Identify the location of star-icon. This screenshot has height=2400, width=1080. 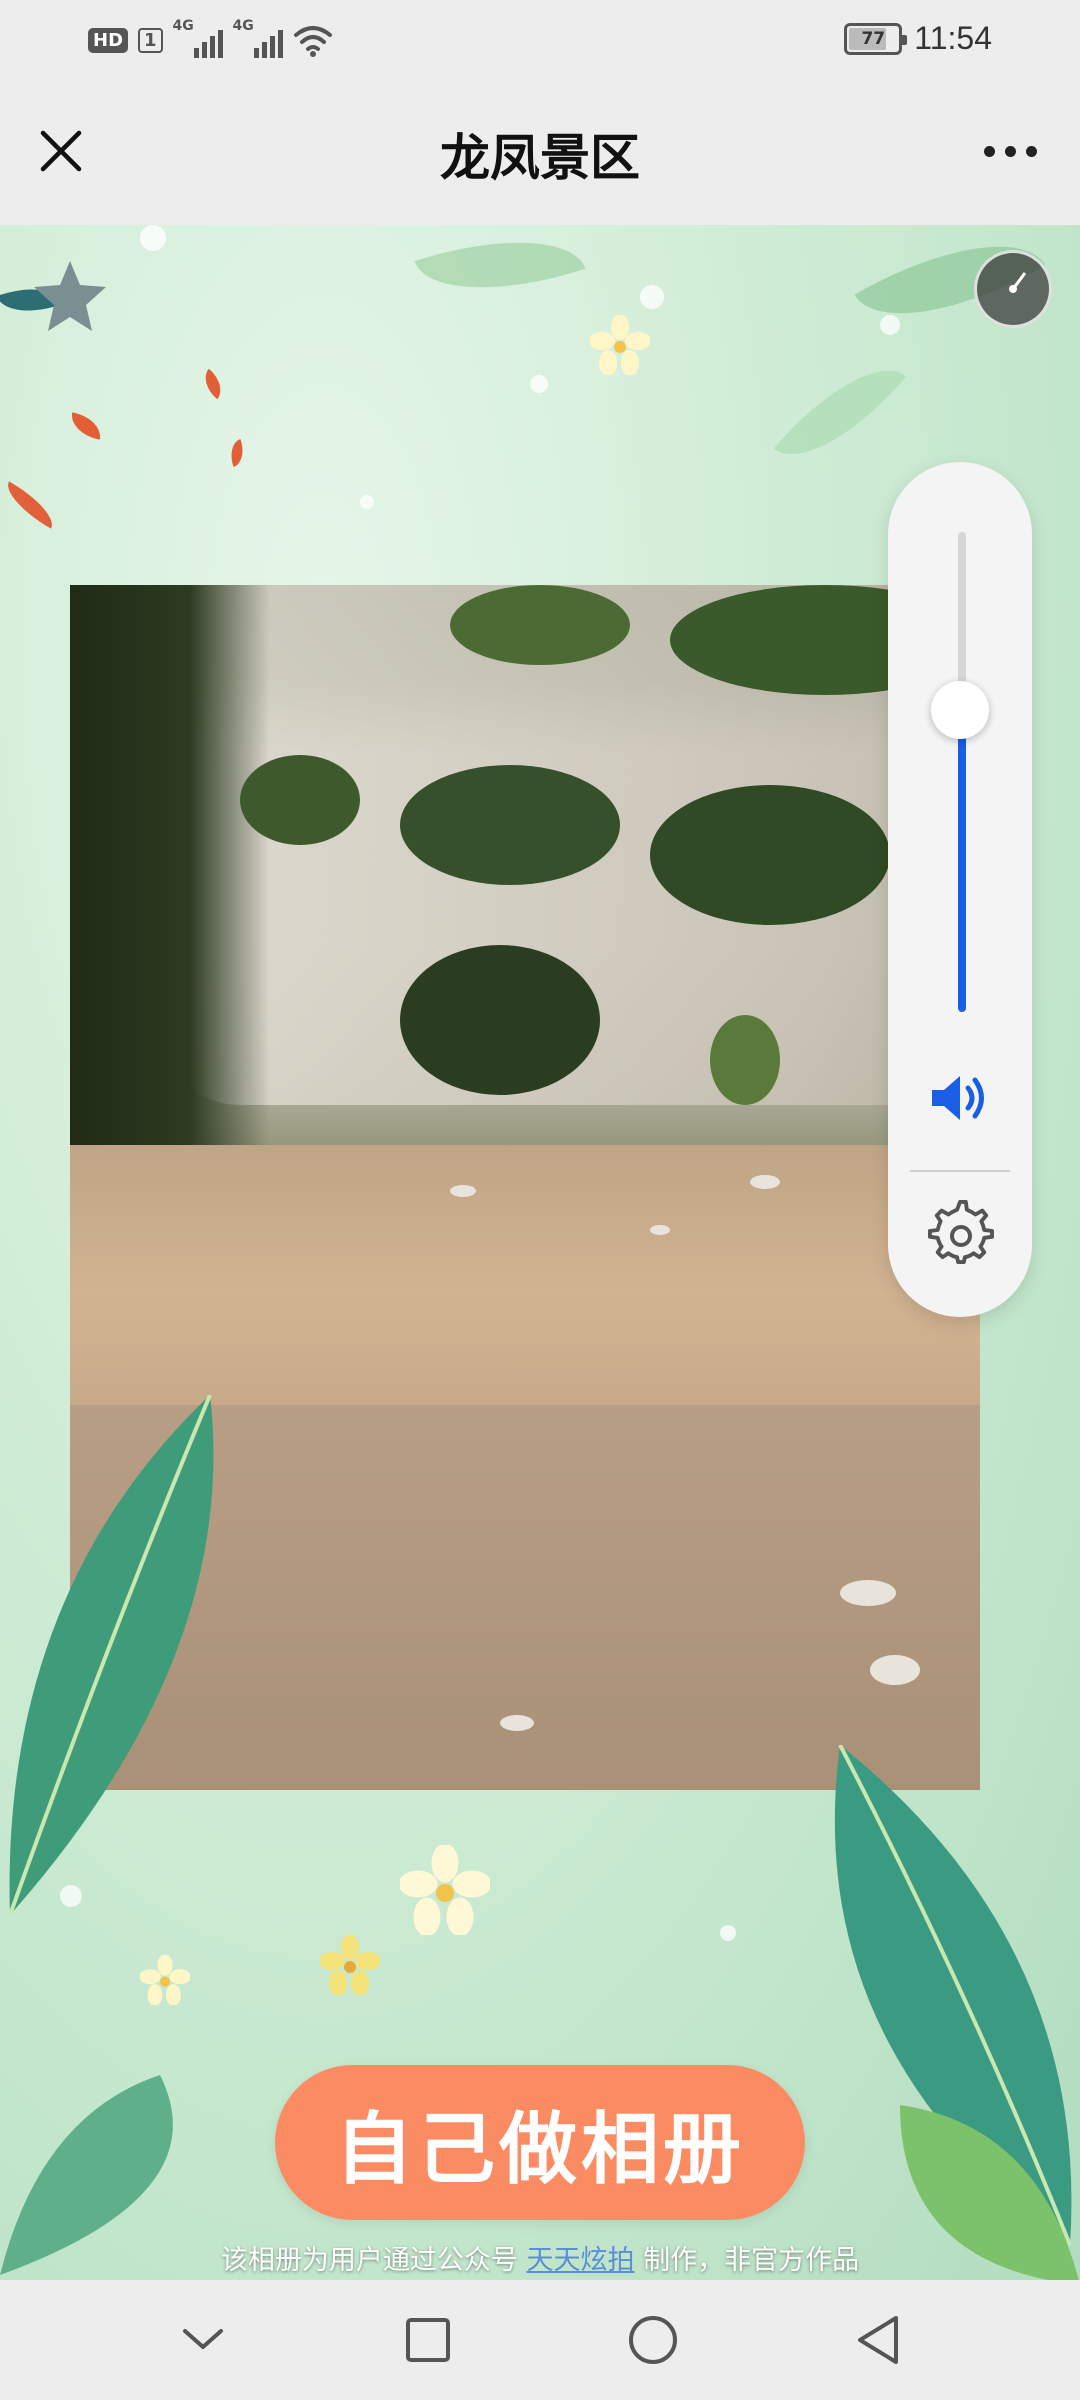
(70, 296).